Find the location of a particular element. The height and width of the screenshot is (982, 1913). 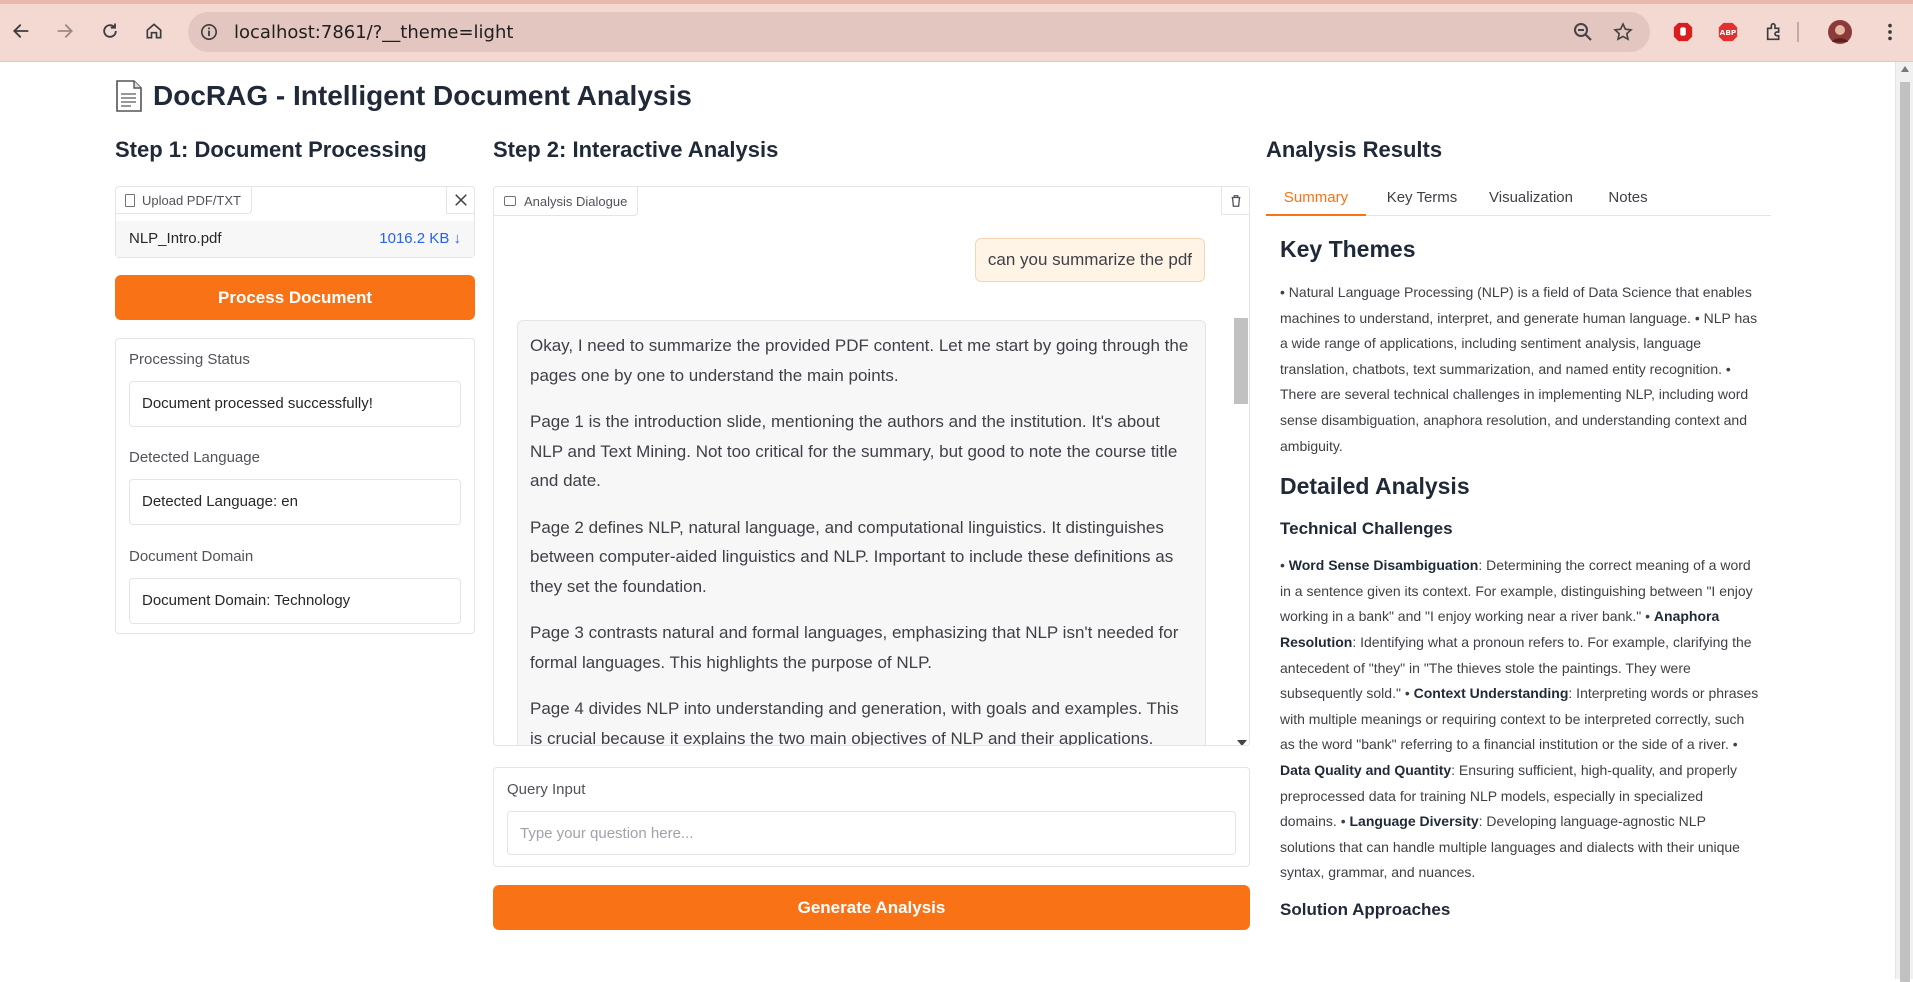

tab-strip is located at coordinates (956, 2).